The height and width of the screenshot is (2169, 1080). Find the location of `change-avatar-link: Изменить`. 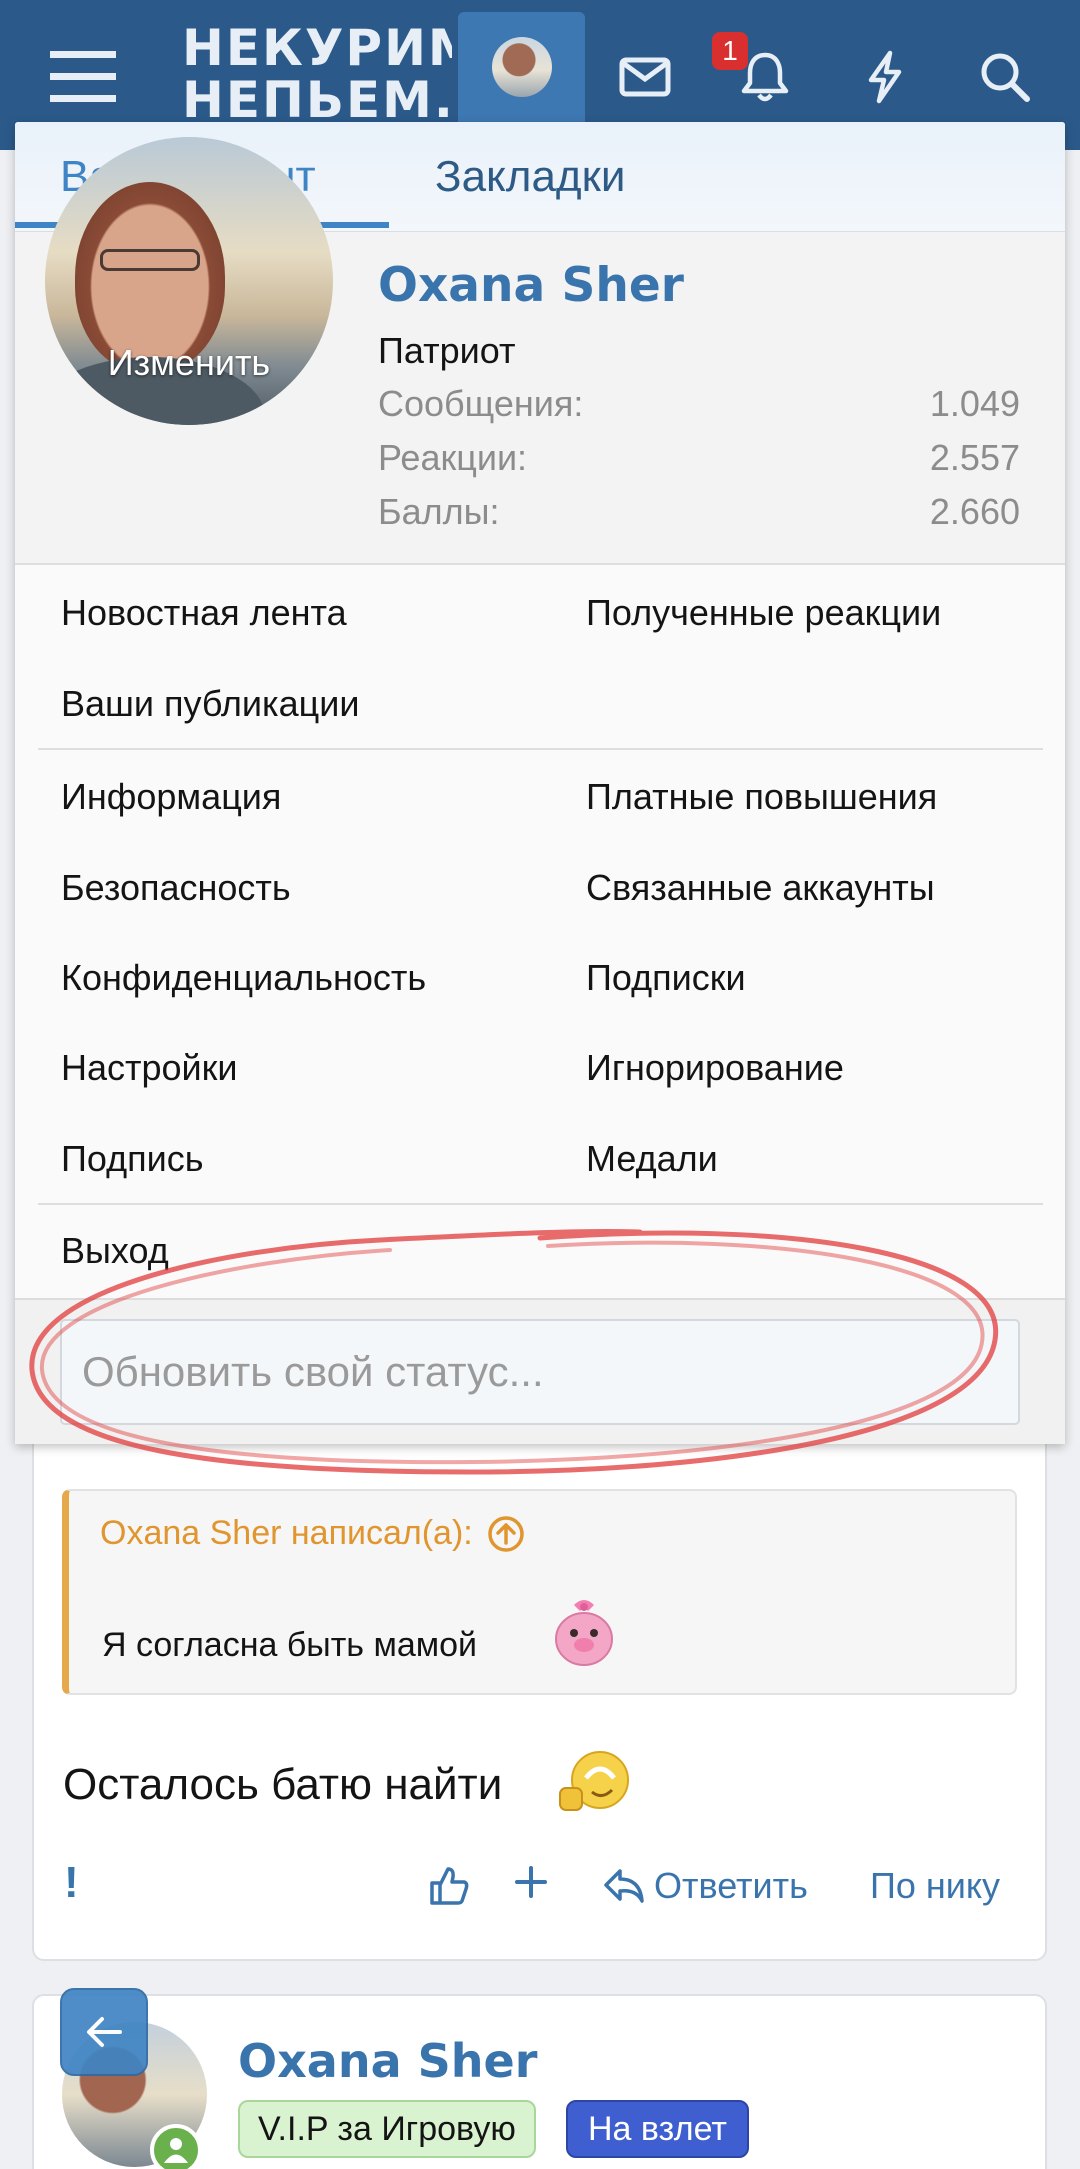

change-avatar-link: Изменить is located at coordinates (189, 363).